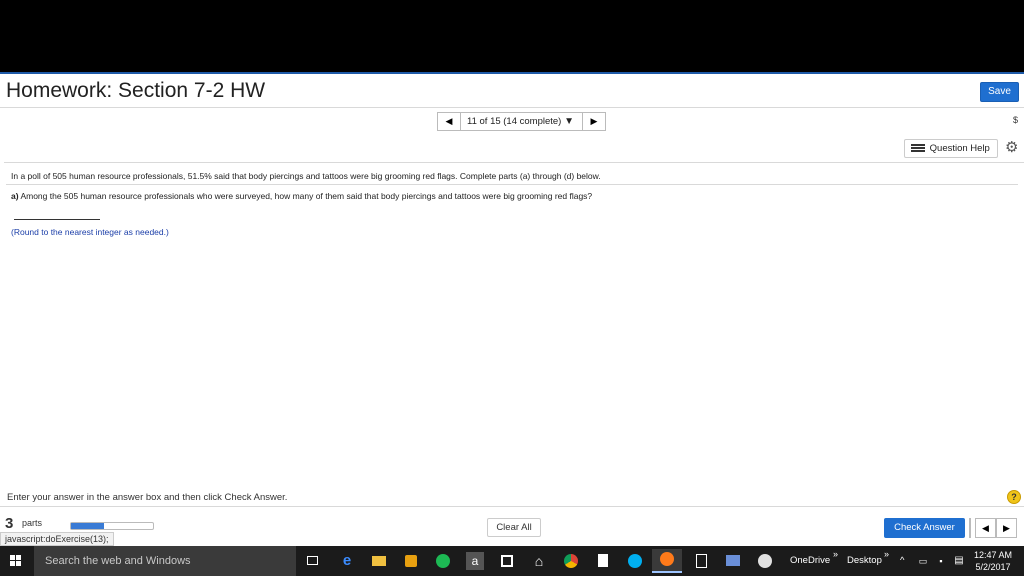 The height and width of the screenshot is (576, 1024). Describe the element at coordinates (594, 121) in the screenshot. I see `next-question-button: ▶` at that location.